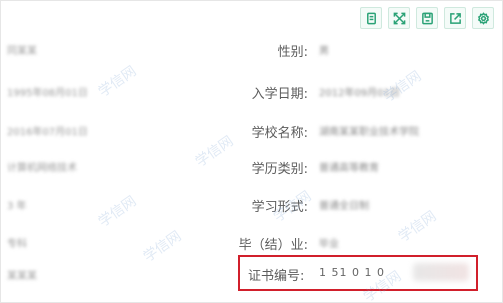 The width and height of the screenshot is (503, 303). What do you see at coordinates (279, 207) in the screenshot?
I see `study-form-label: 学习形式:` at bounding box center [279, 207].